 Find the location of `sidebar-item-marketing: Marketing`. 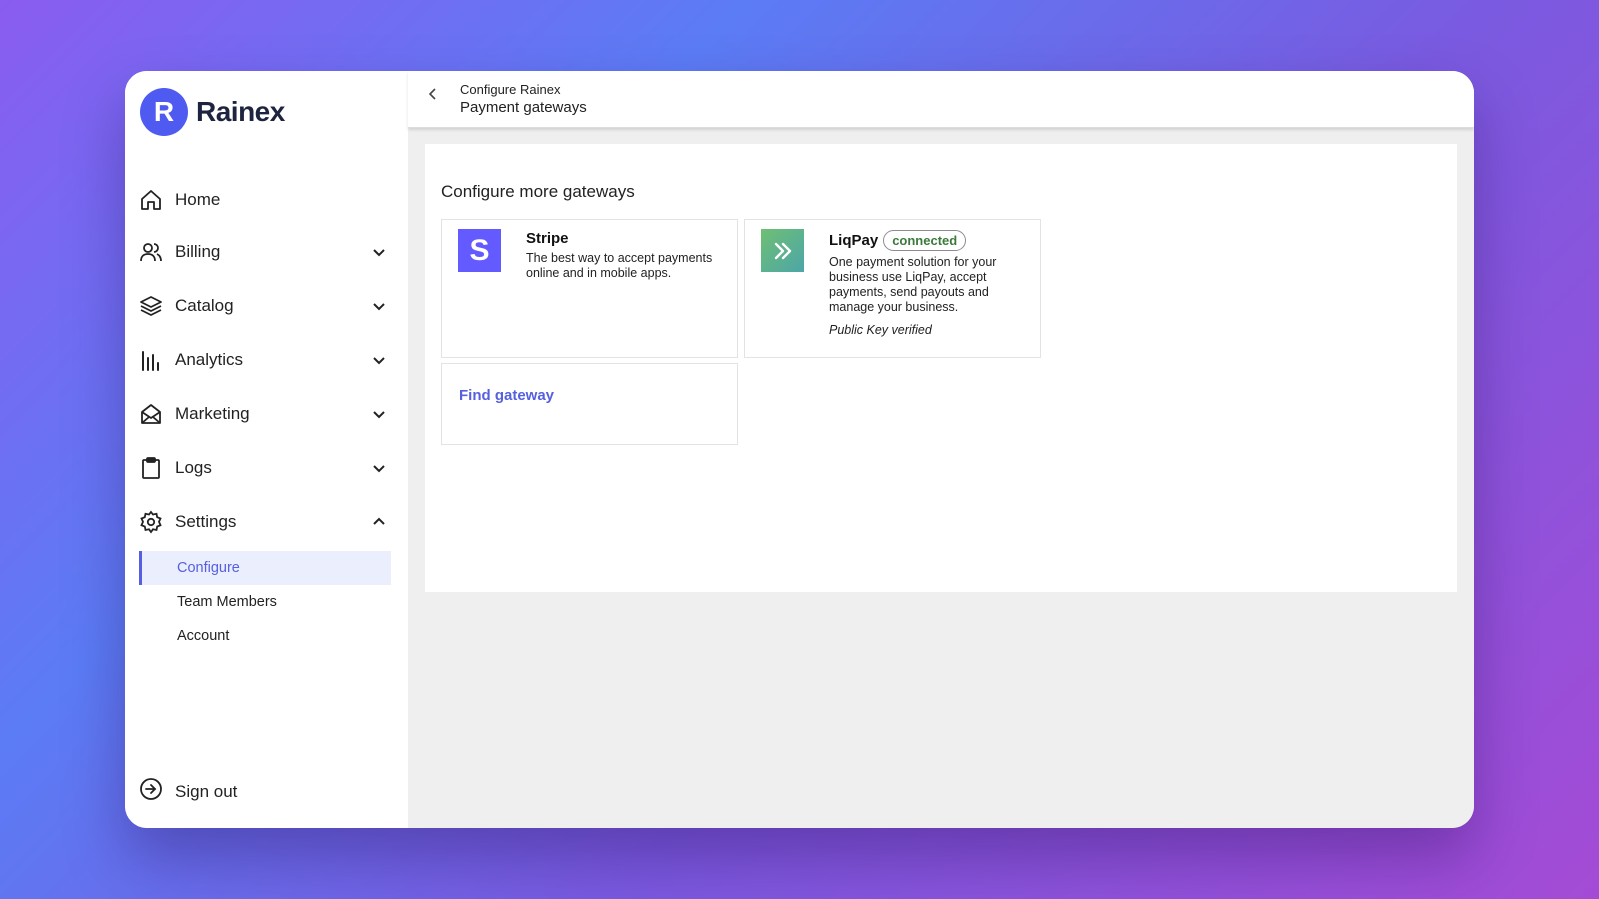

sidebar-item-marketing: Marketing is located at coordinates (265, 414).